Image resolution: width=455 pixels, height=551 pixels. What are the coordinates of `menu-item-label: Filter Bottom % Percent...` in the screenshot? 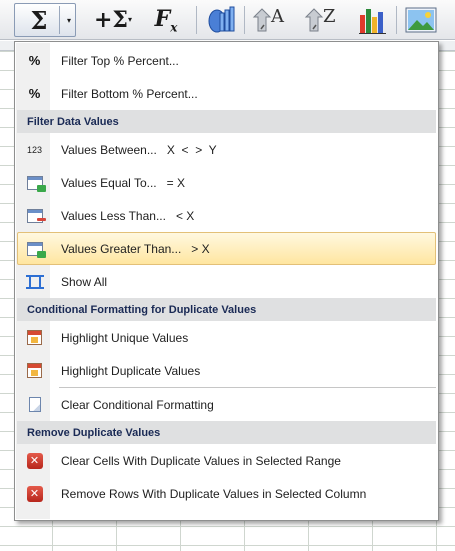 It's located at (129, 93).